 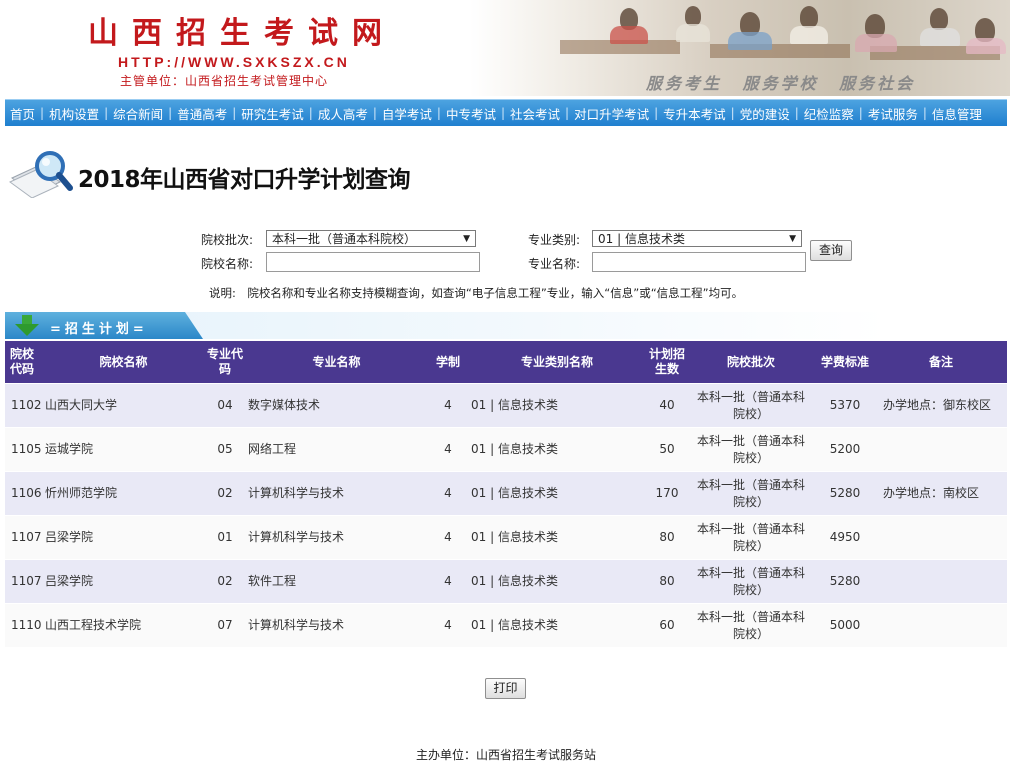 I want to click on nav-item: 综合新闻, so click(x=138, y=113).